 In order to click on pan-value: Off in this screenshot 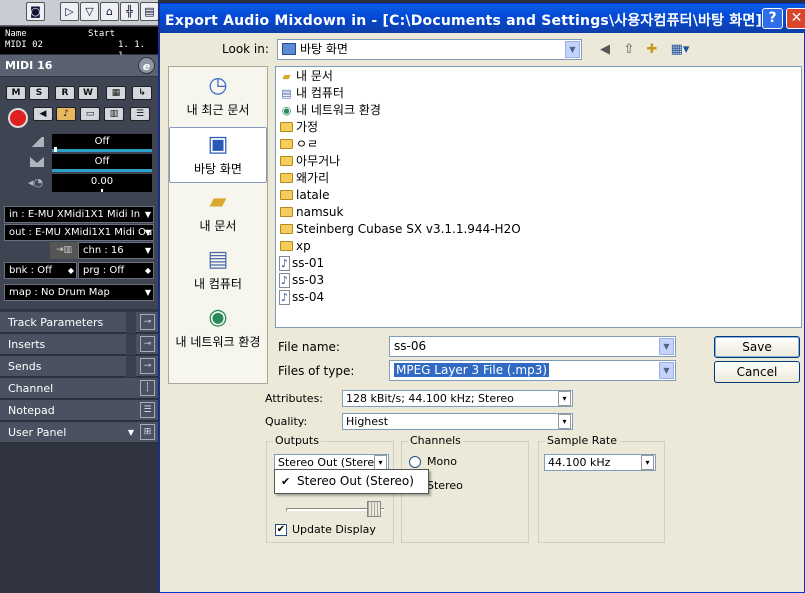, I will do `click(102, 161)`.